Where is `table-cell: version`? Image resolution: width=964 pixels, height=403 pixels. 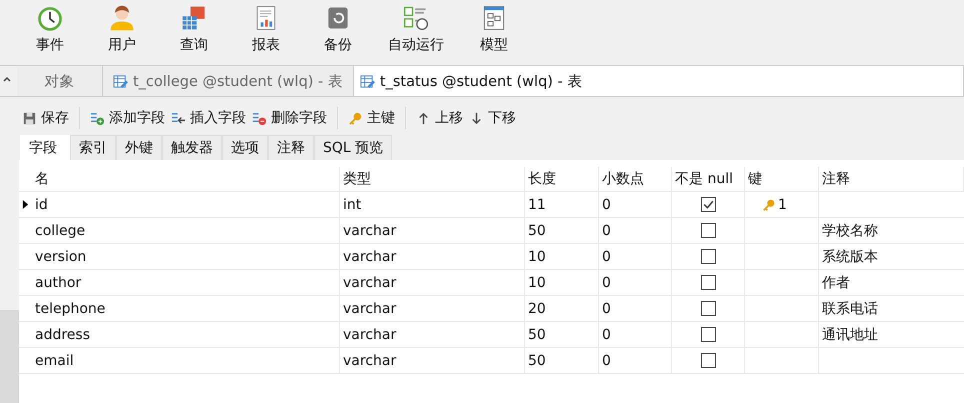
table-cell: version is located at coordinates (186, 256).